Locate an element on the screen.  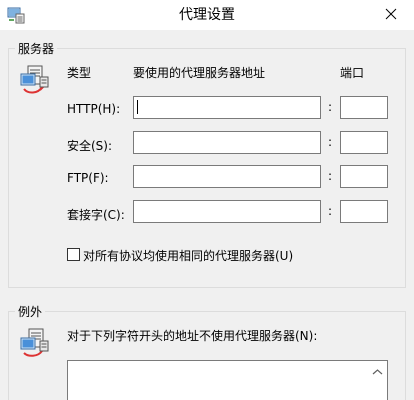
socks-label: 套接字(C): is located at coordinates (96, 215).